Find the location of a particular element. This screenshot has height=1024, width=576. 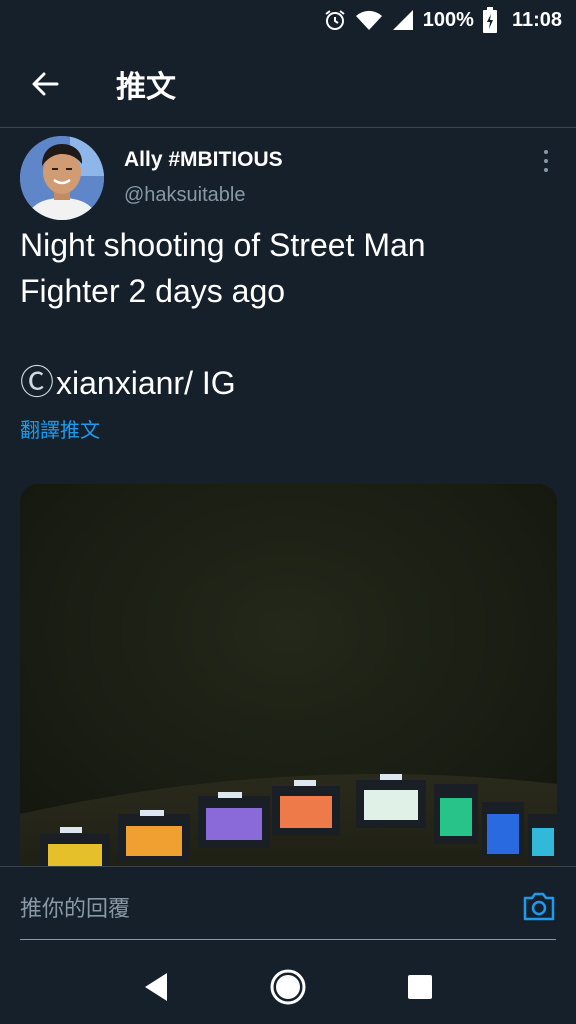

back-arrow-icon is located at coordinates (45, 83).